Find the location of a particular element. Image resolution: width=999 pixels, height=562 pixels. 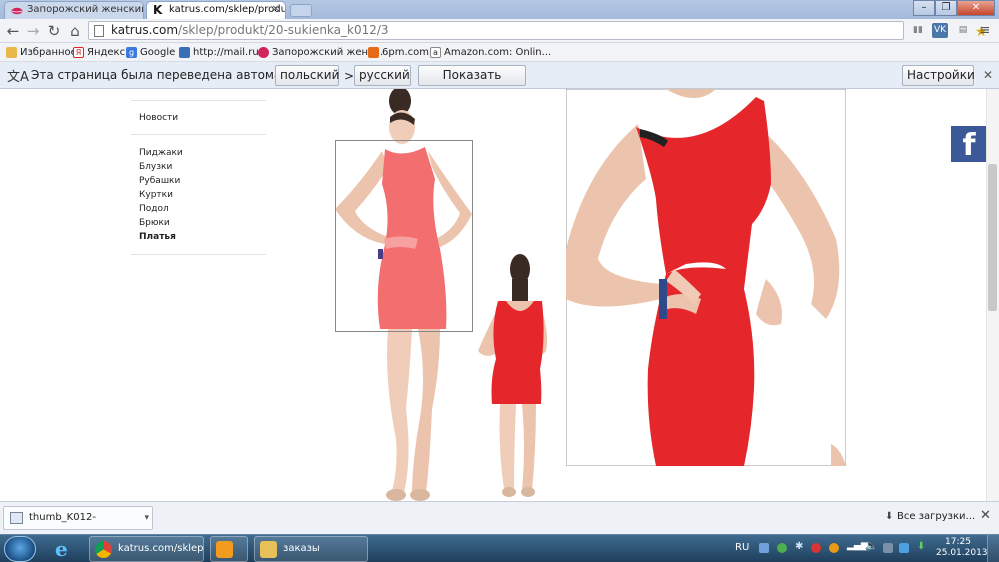

tray-orange-icon is located at coordinates (834, 548).